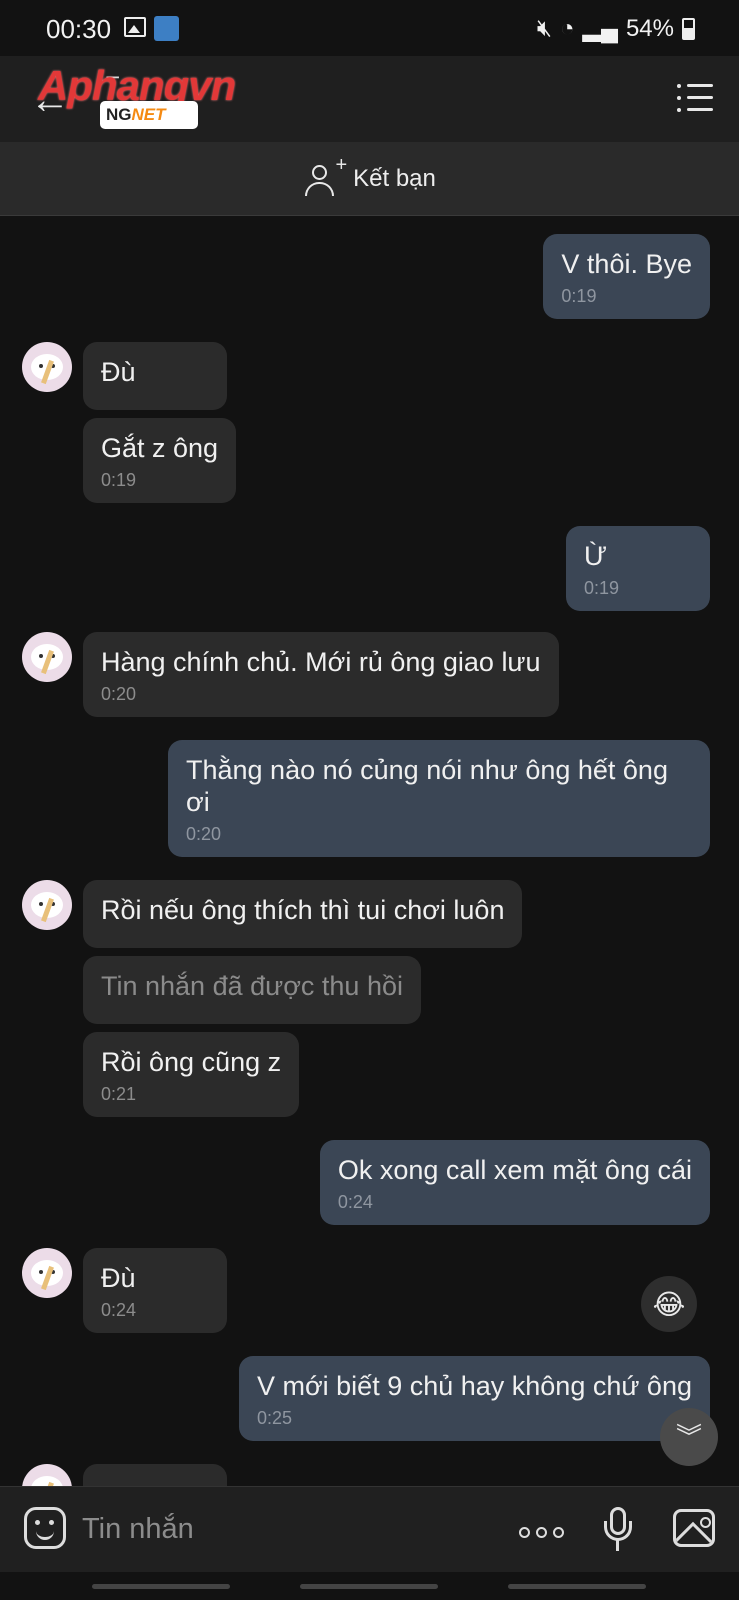 Image resolution: width=739 pixels, height=1600 pixels. I want to click on app-notification-icon, so click(166, 28).